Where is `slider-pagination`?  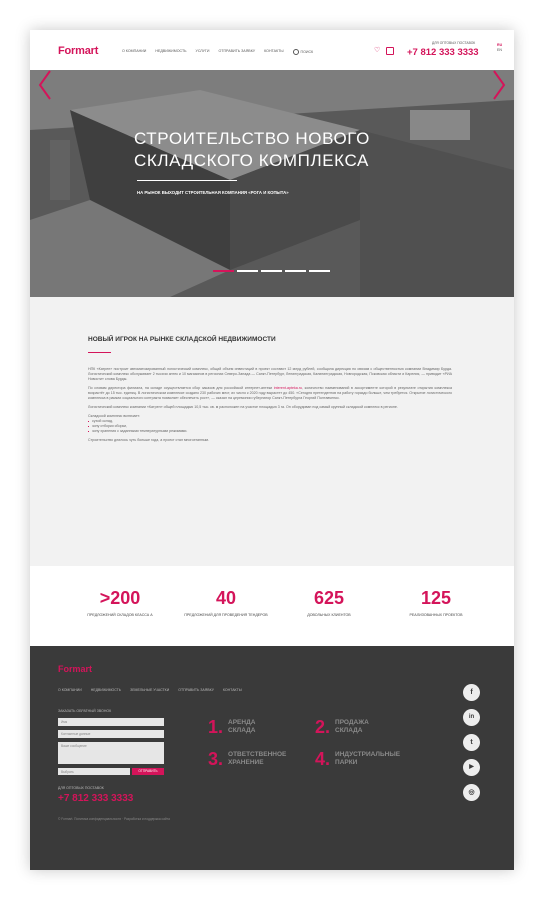 slider-pagination is located at coordinates (271, 271).